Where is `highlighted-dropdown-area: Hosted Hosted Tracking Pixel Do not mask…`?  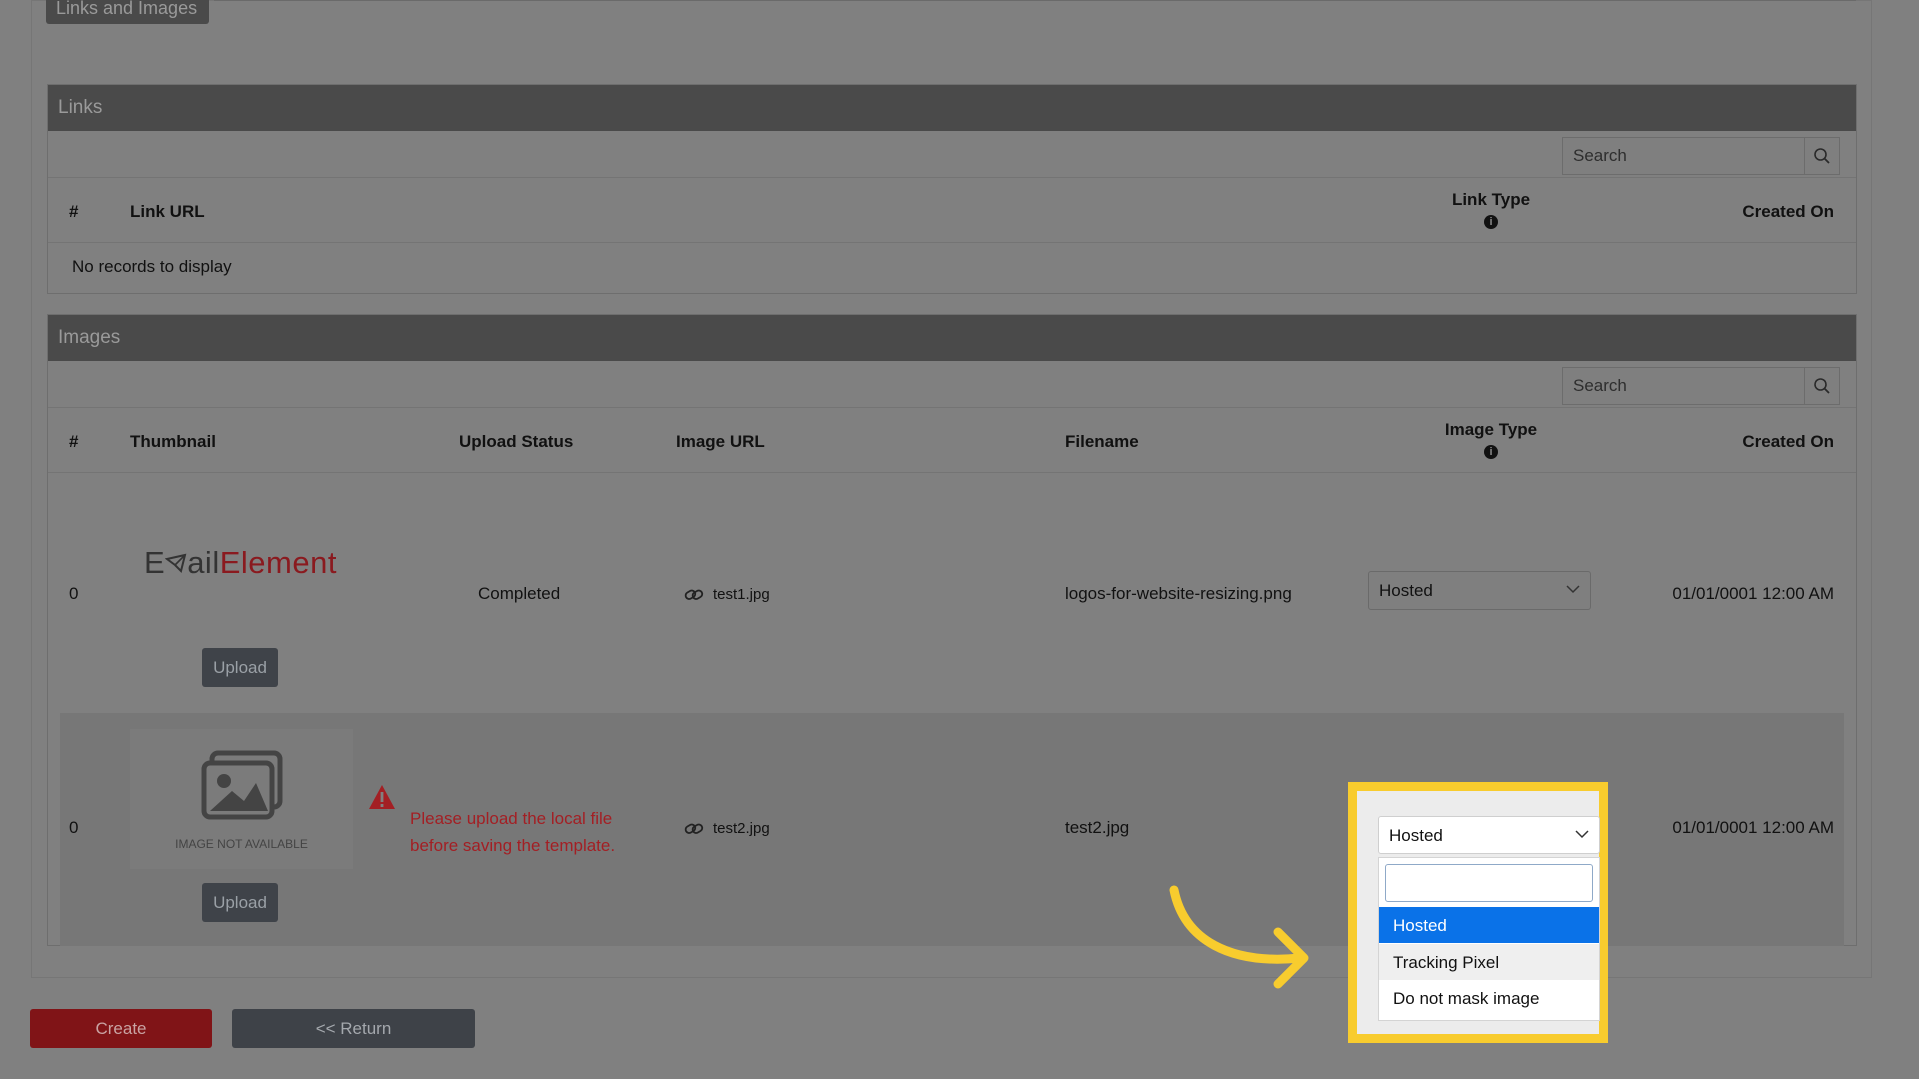 highlighted-dropdown-area: Hosted Hosted Tracking Pixel Do not mask… is located at coordinates (1478, 912).